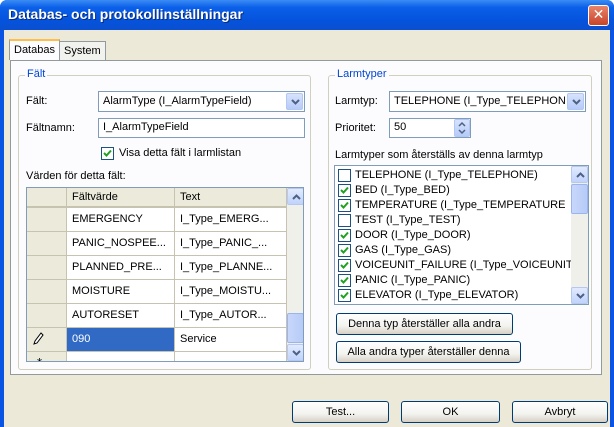 This screenshot has width=614, height=427. What do you see at coordinates (34, 49) in the screenshot?
I see `tab-databas: Databas` at bounding box center [34, 49].